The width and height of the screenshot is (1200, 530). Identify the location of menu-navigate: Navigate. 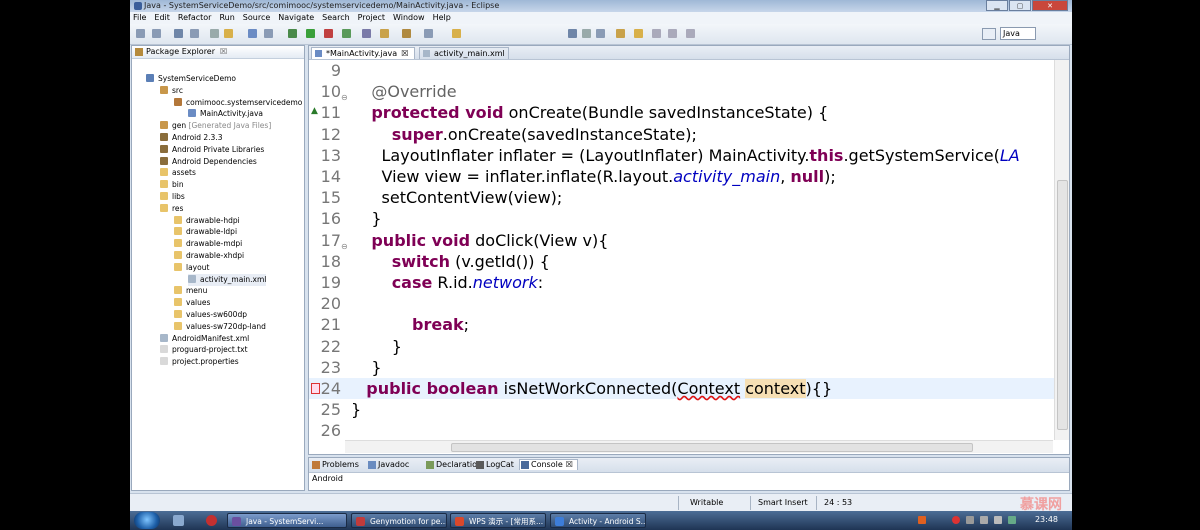
(297, 18).